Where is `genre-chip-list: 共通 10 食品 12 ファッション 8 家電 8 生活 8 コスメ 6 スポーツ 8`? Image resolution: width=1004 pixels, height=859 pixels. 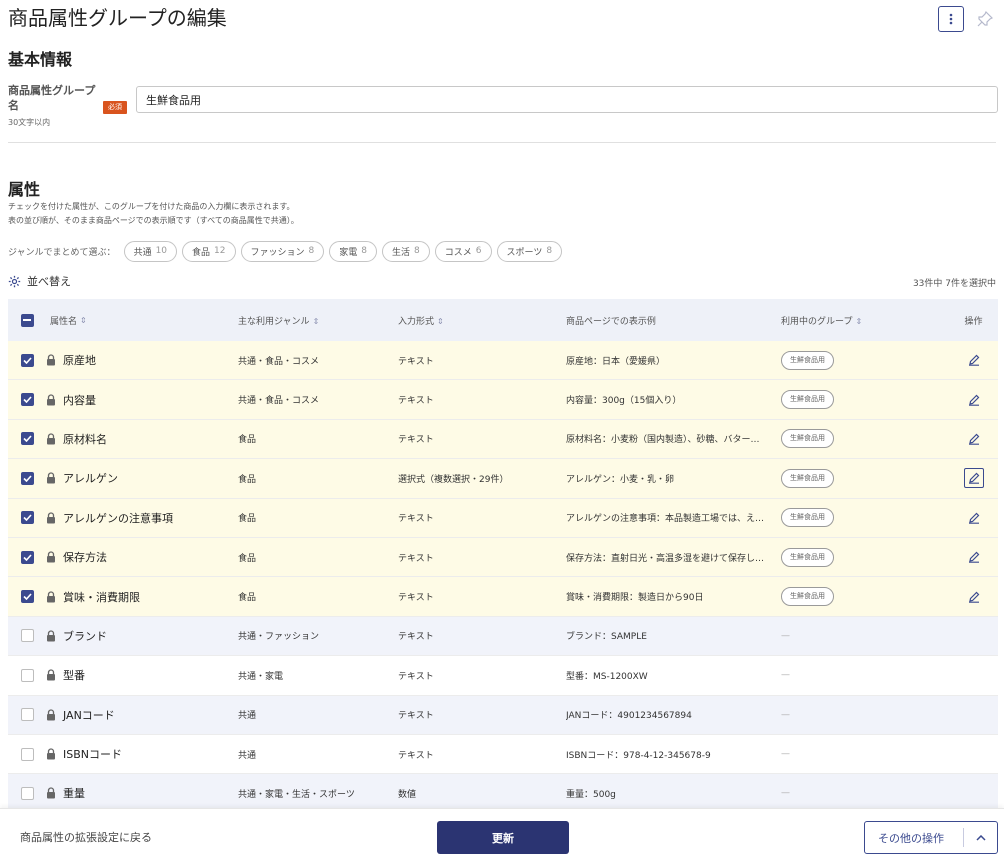 genre-chip-list: 共通 10 食品 12 ファッション 8 家電 8 生活 8 コスメ 6 スポーツ 8 is located at coordinates (345, 251).